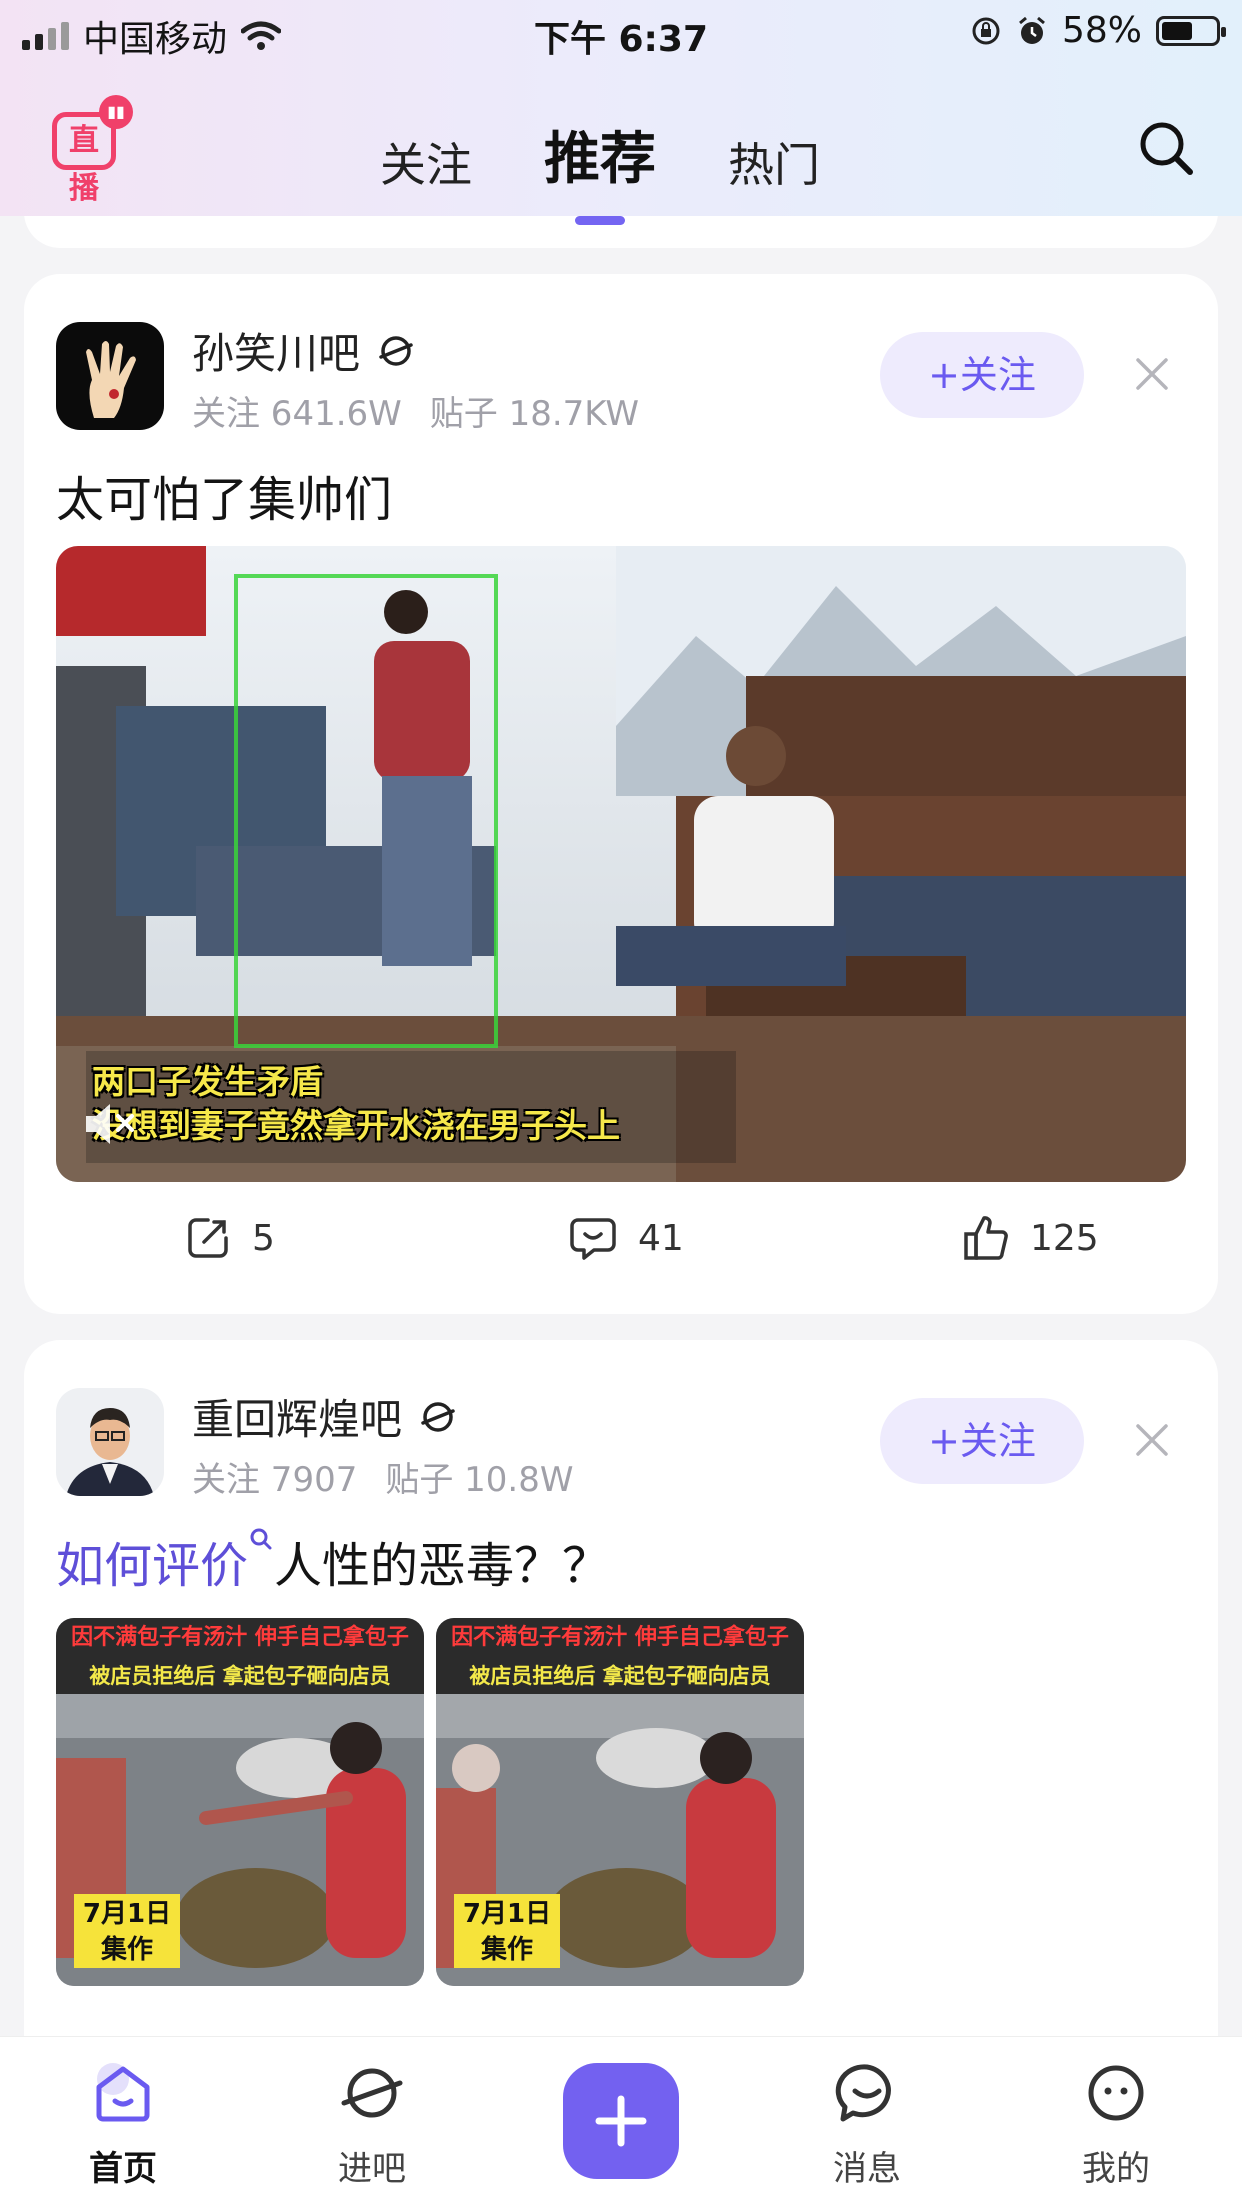  Describe the element at coordinates (867, 2123) in the screenshot. I see `nav-messages: 消息` at that location.